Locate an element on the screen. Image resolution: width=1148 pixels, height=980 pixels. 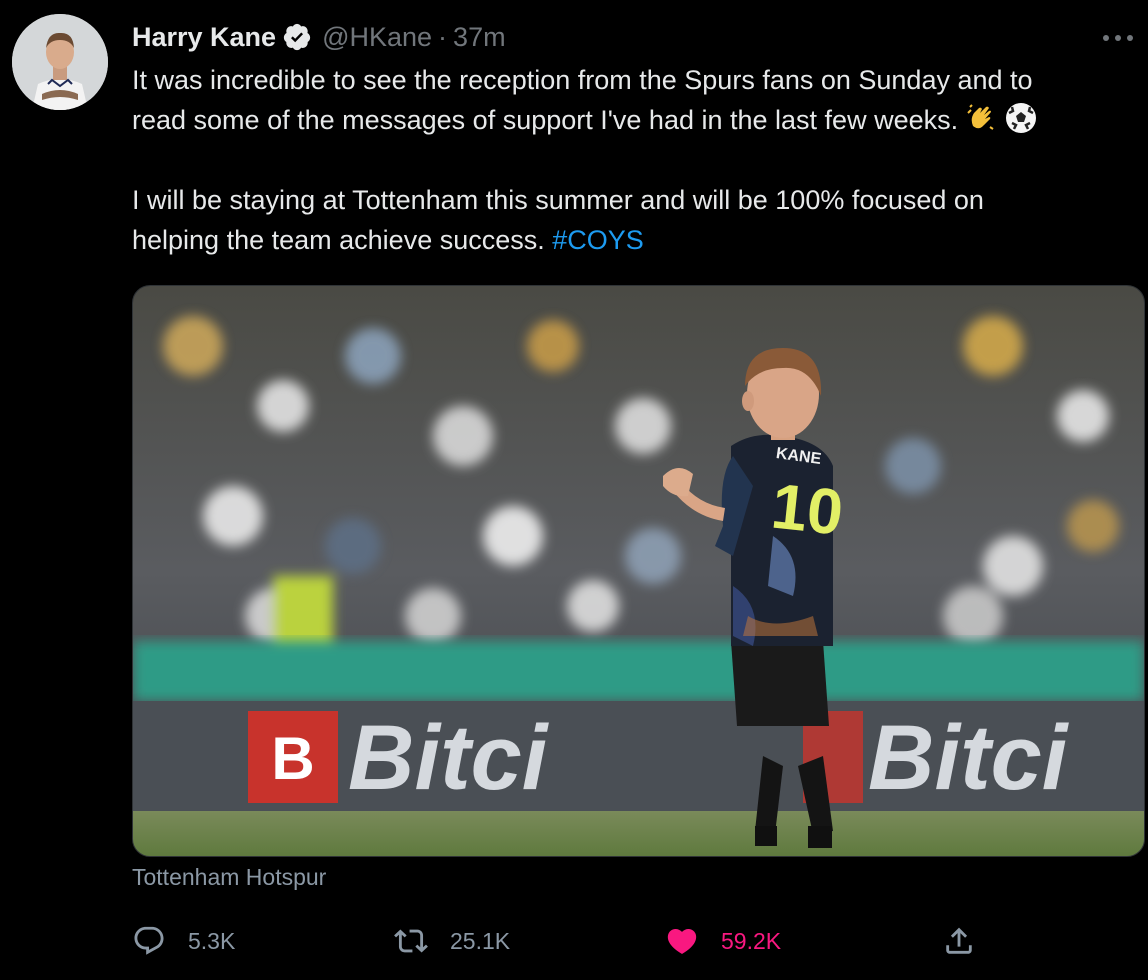
media-caption: Tottenham Hotspur is located at coordinates (229, 877).